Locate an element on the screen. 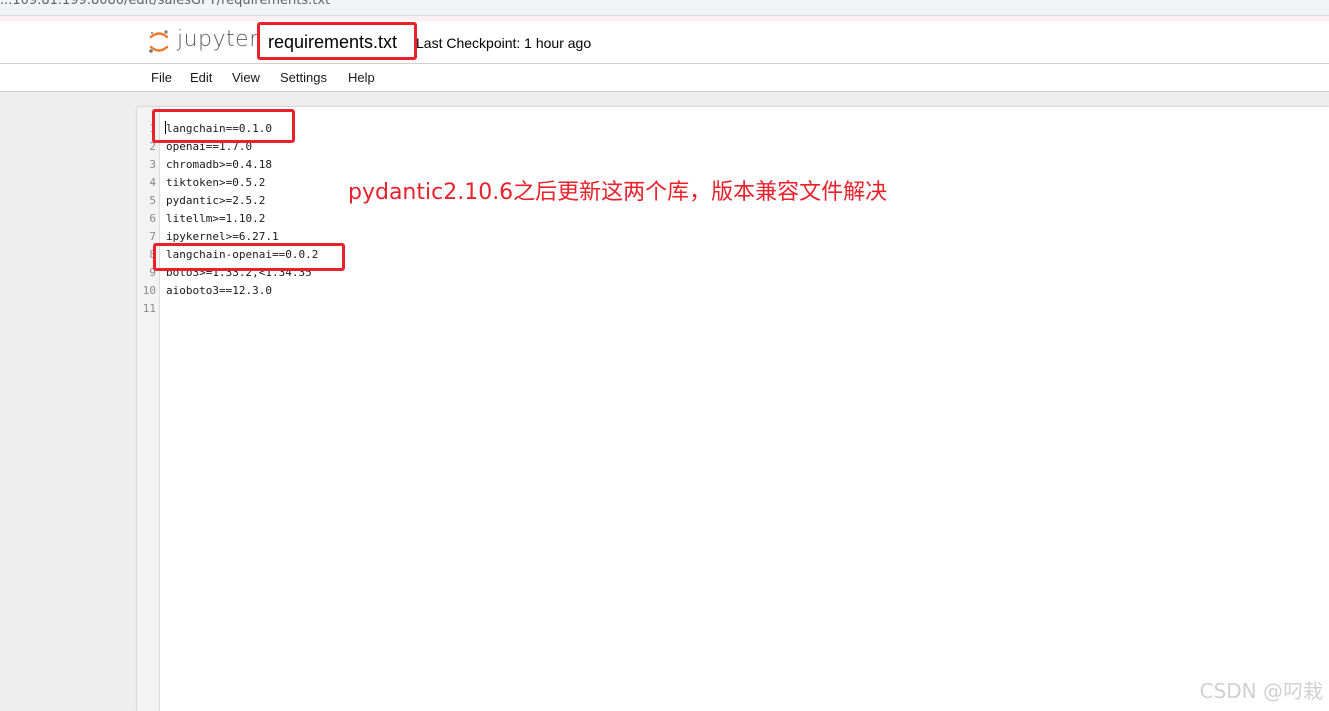 Image resolution: width=1329 pixels, height=711 pixels. jupyter-logo-icon is located at coordinates (159, 42).